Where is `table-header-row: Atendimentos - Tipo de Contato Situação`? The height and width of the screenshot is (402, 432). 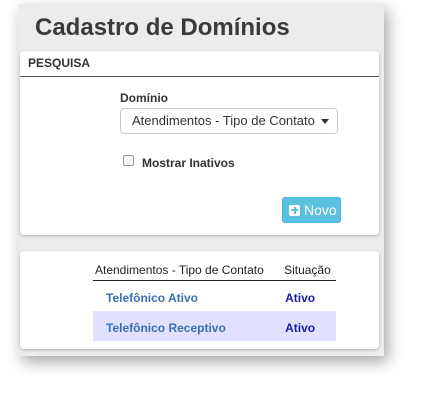 table-header-row: Atendimentos - Tipo de Contato Situação is located at coordinates (214, 271).